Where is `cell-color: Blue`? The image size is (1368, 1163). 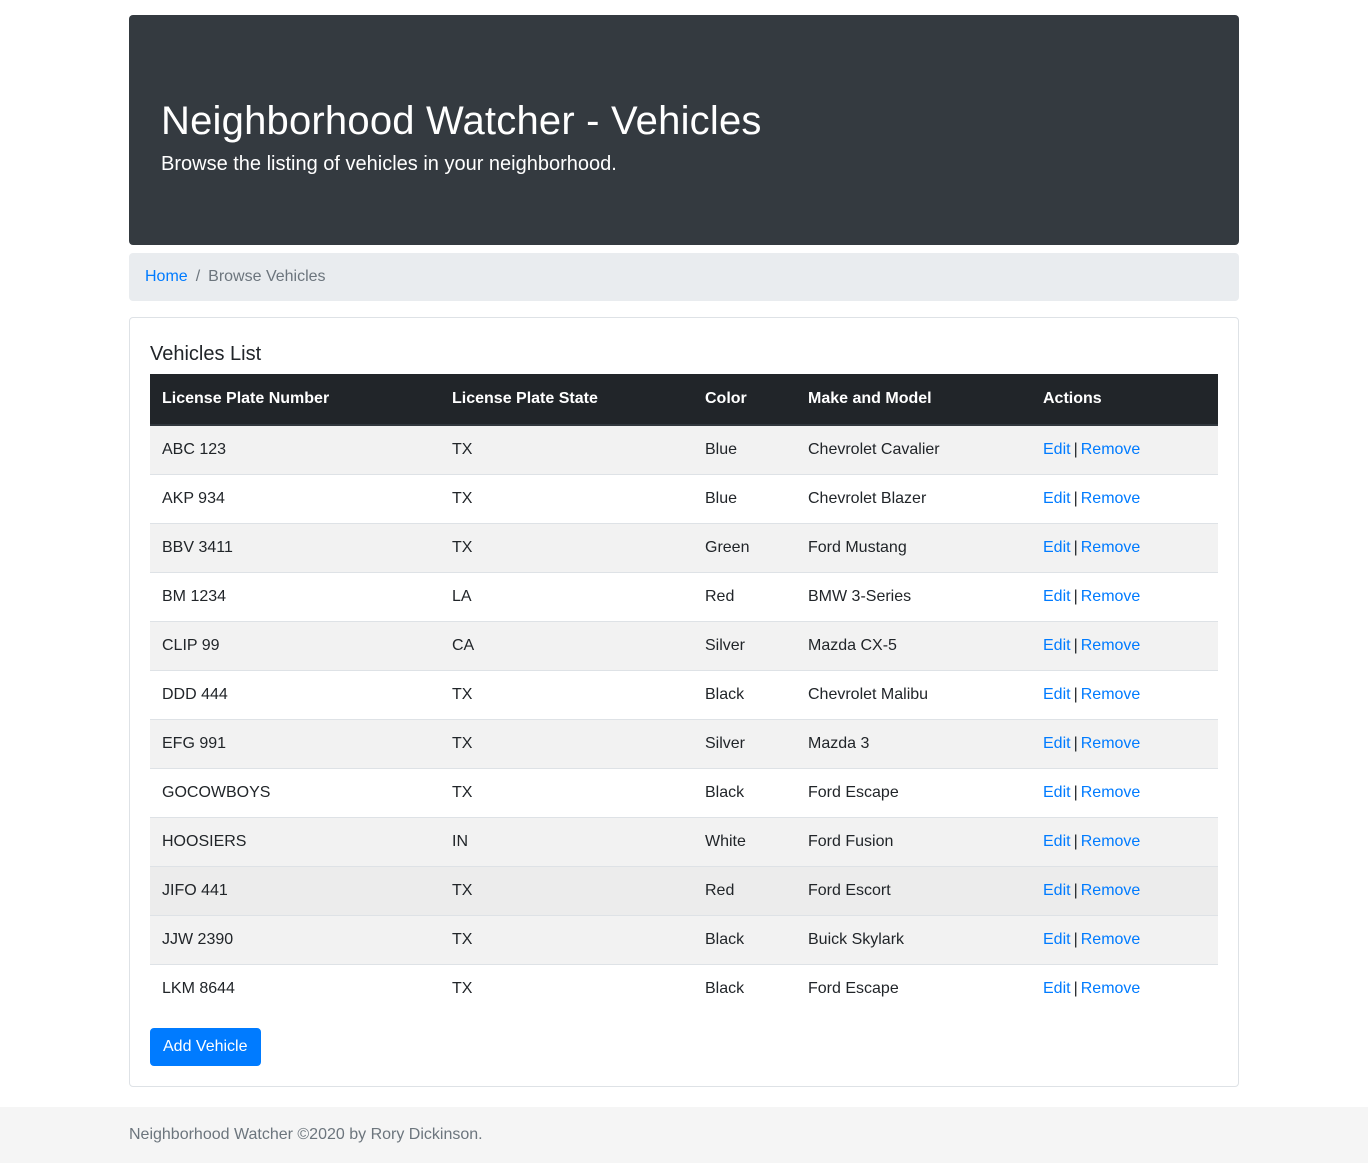 cell-color: Blue is located at coordinates (744, 449).